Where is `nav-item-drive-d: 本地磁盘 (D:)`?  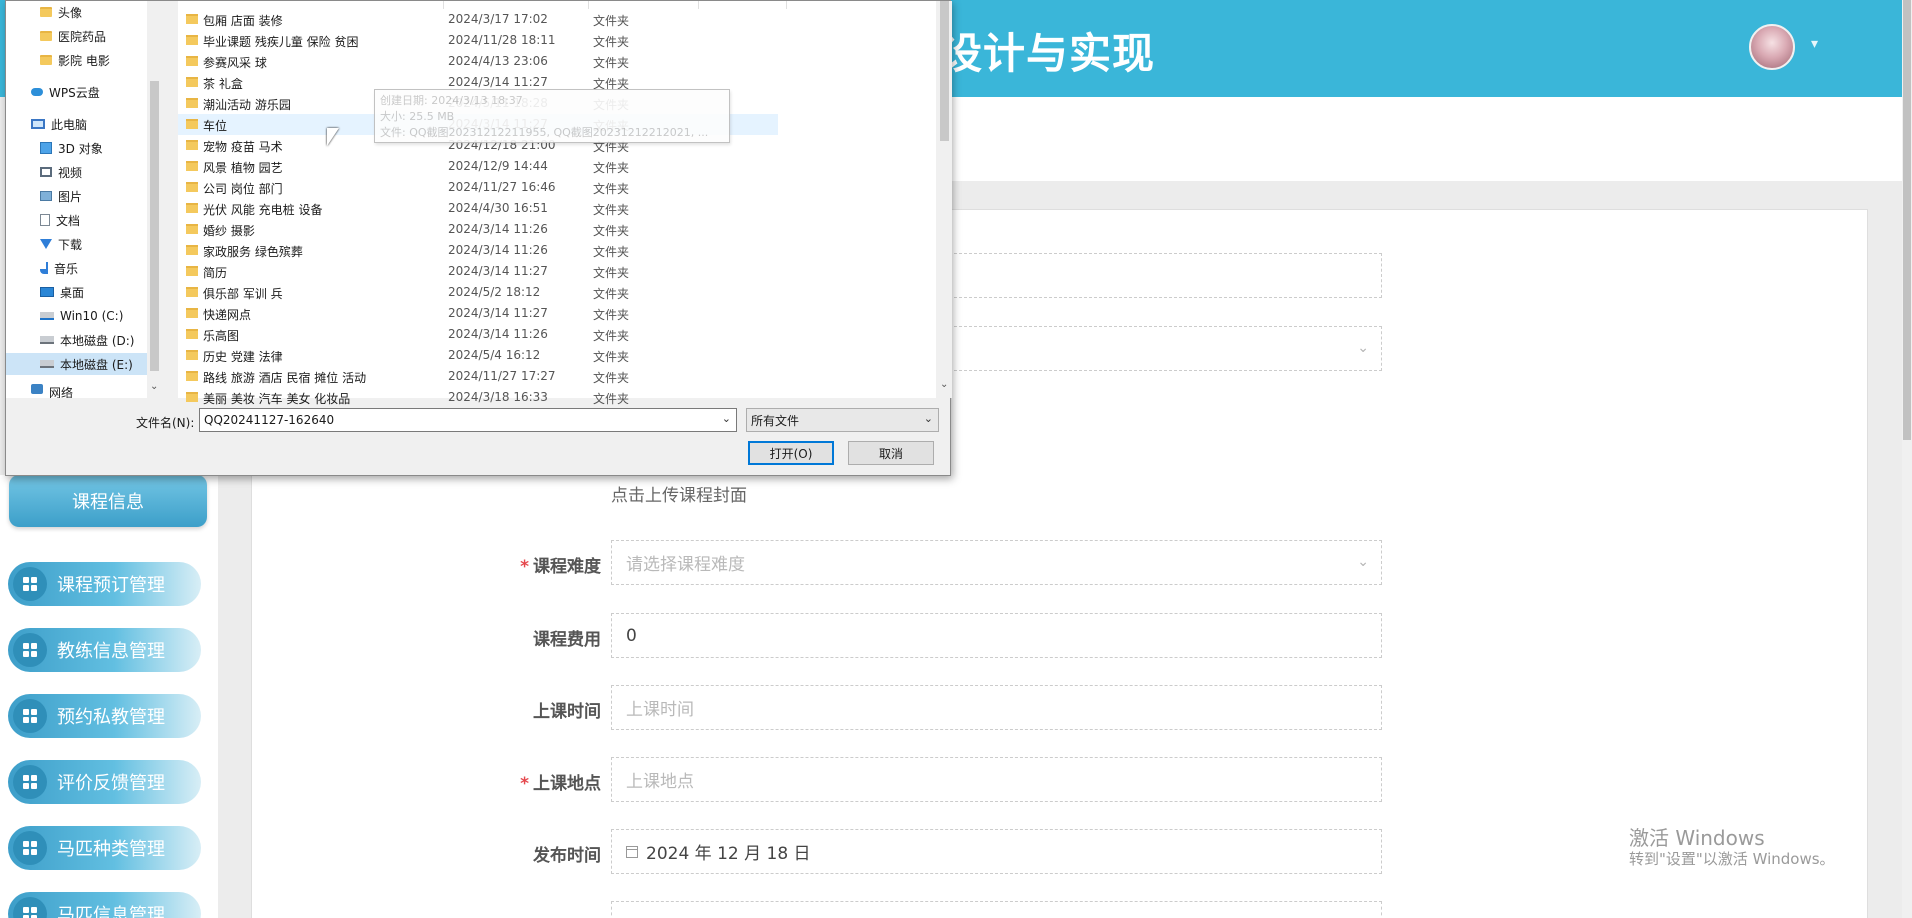 nav-item-drive-d: 本地磁盘 (D:) is located at coordinates (87, 340).